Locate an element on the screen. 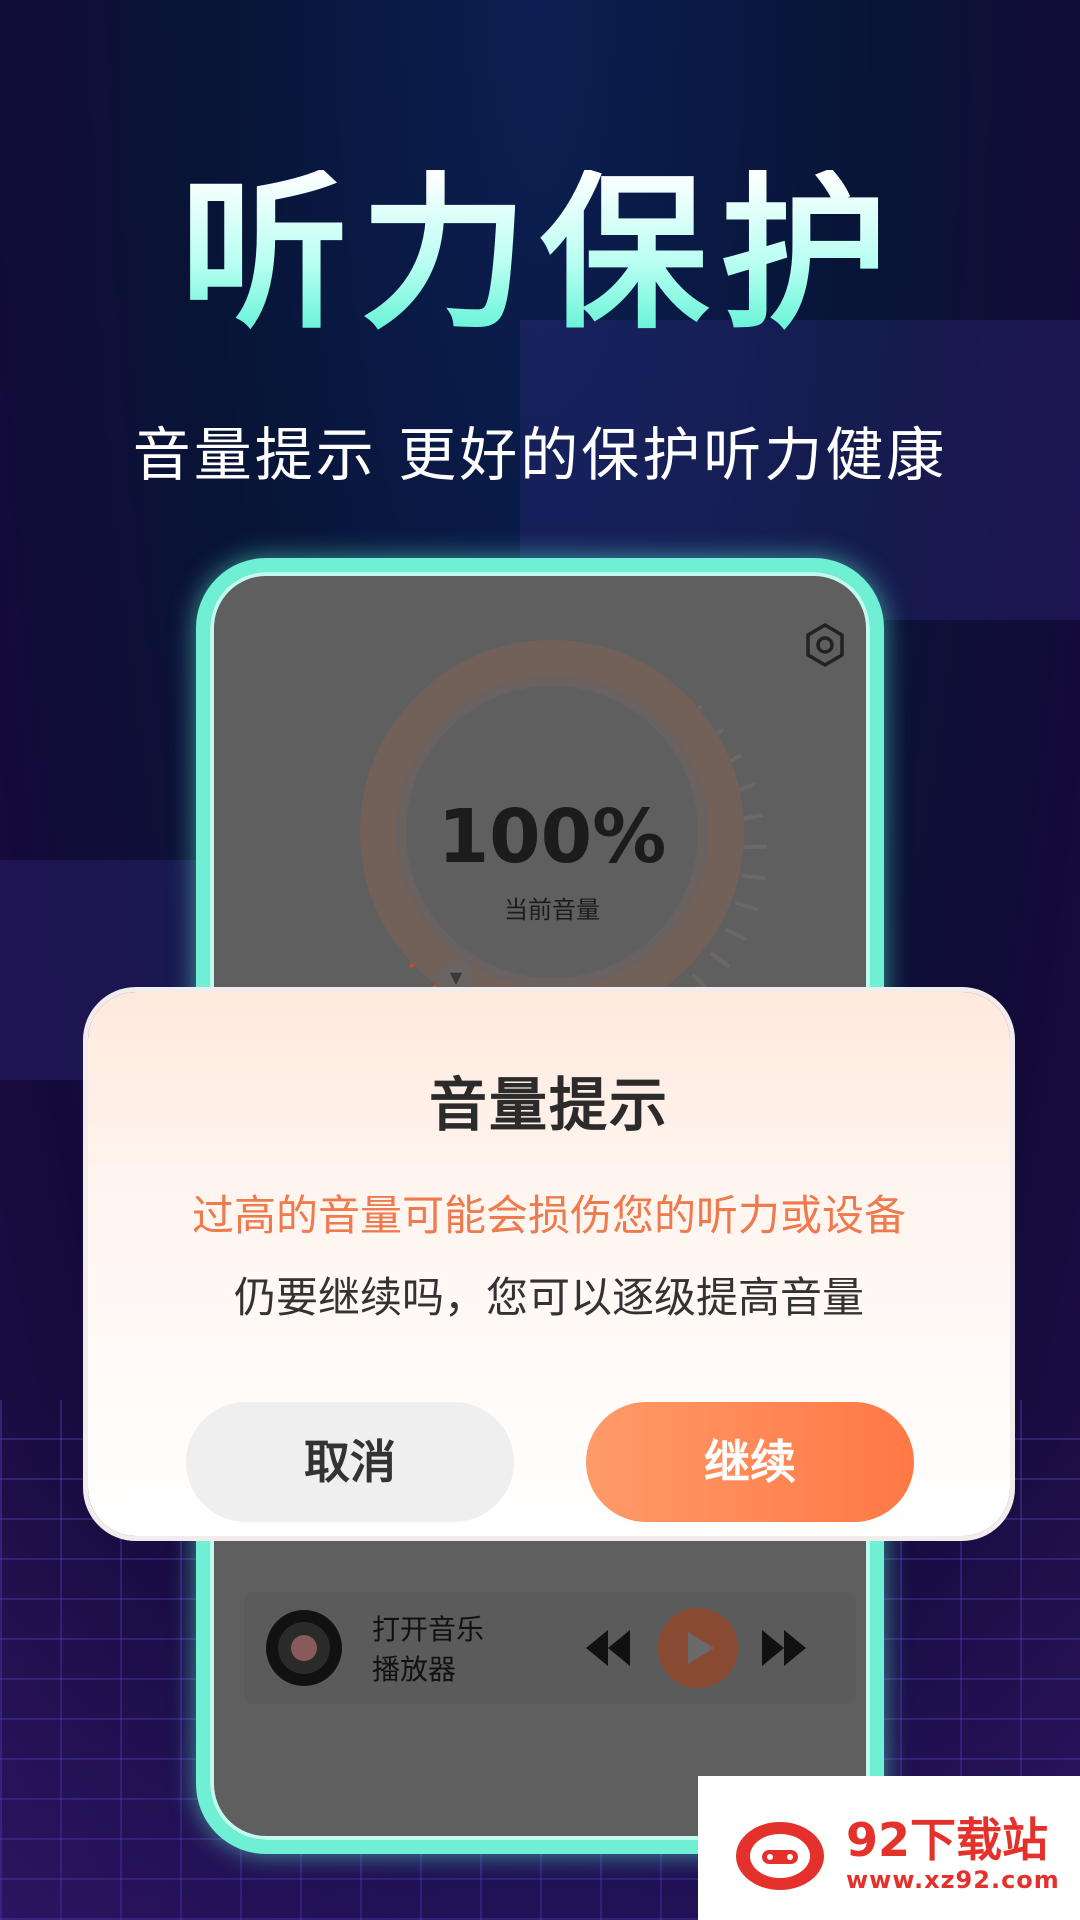 This screenshot has width=1080, height=1920. cancel-button: 取消 is located at coordinates (350, 1462).